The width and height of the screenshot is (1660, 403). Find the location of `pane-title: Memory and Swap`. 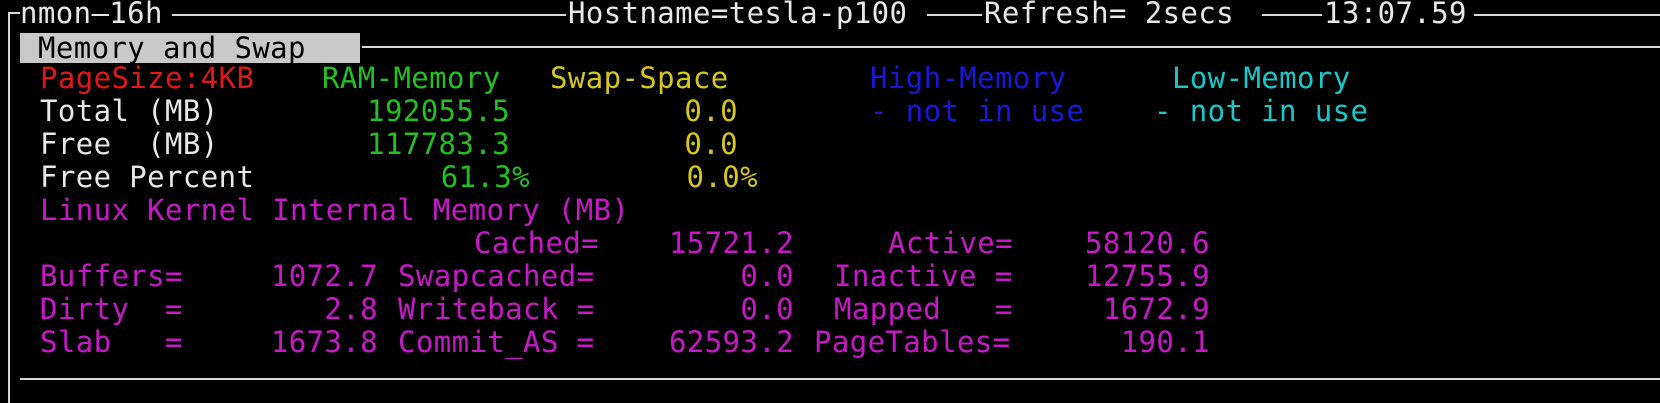

pane-title: Memory and Swap is located at coordinates (172, 48).